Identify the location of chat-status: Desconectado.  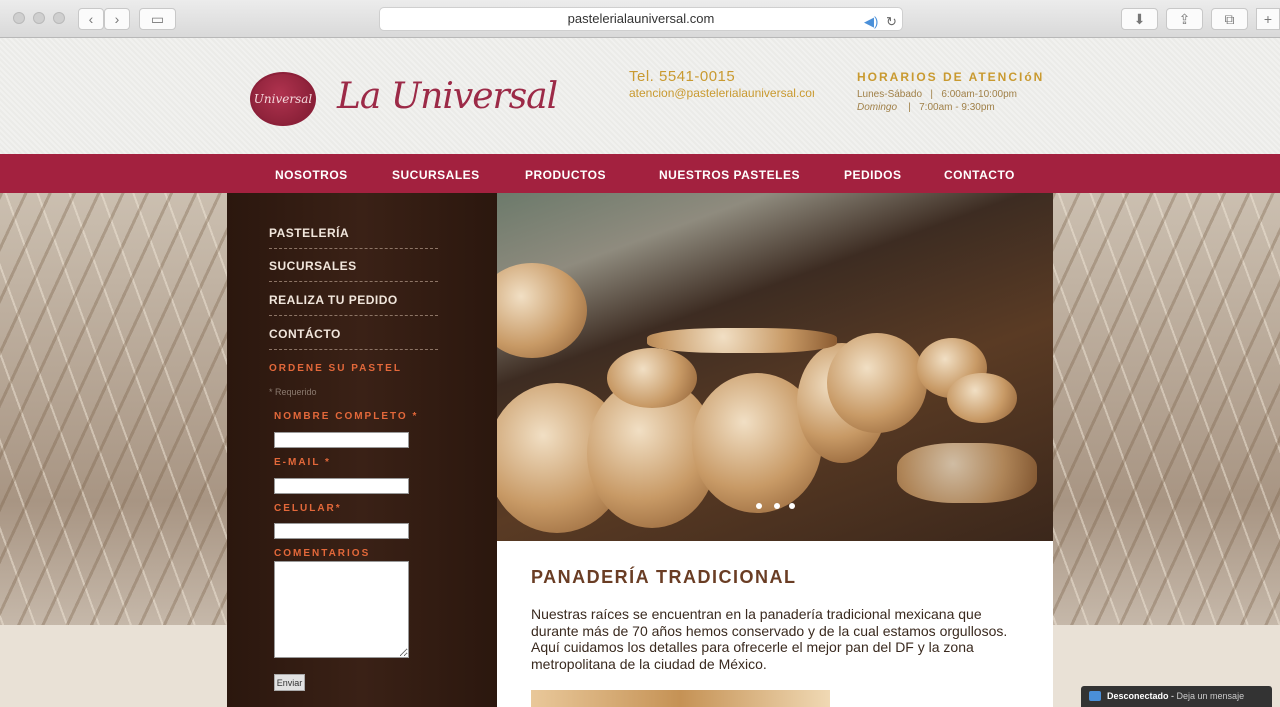
(1138, 696).